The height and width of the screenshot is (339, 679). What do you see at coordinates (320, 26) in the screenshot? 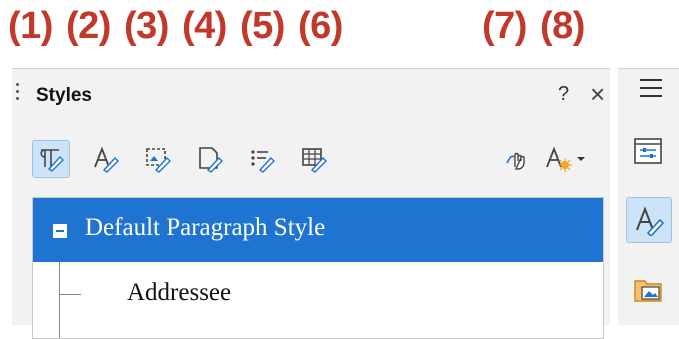
I see `callout-6: (6)` at bounding box center [320, 26].